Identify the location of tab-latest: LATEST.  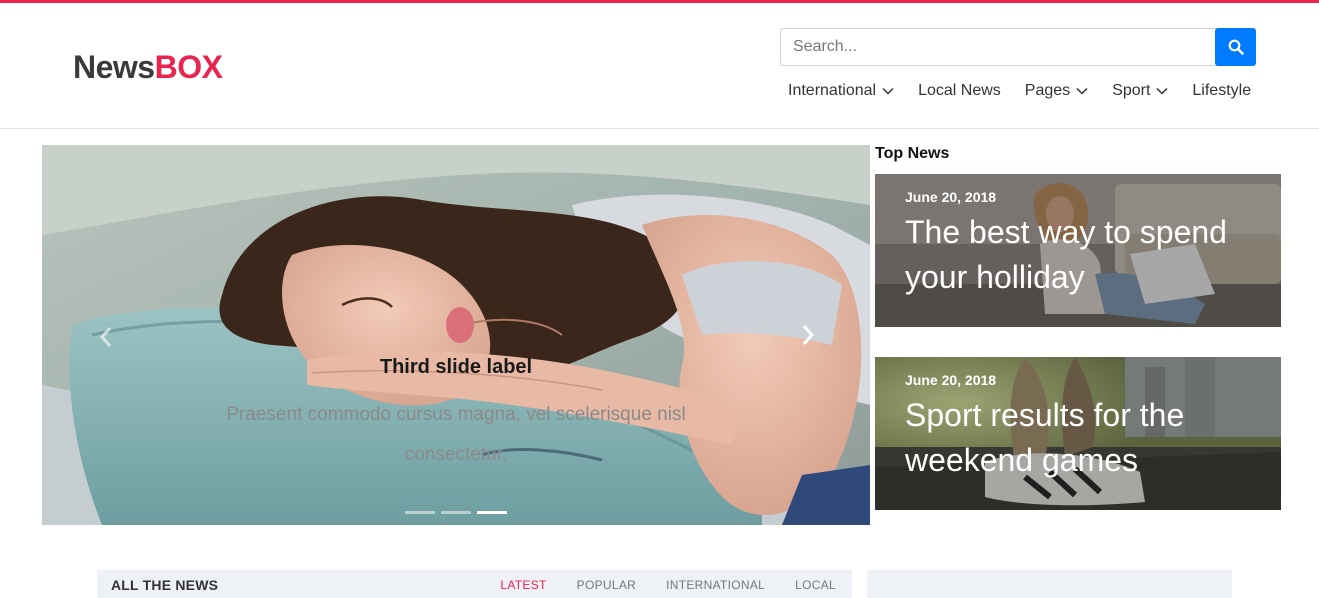
(523, 585).